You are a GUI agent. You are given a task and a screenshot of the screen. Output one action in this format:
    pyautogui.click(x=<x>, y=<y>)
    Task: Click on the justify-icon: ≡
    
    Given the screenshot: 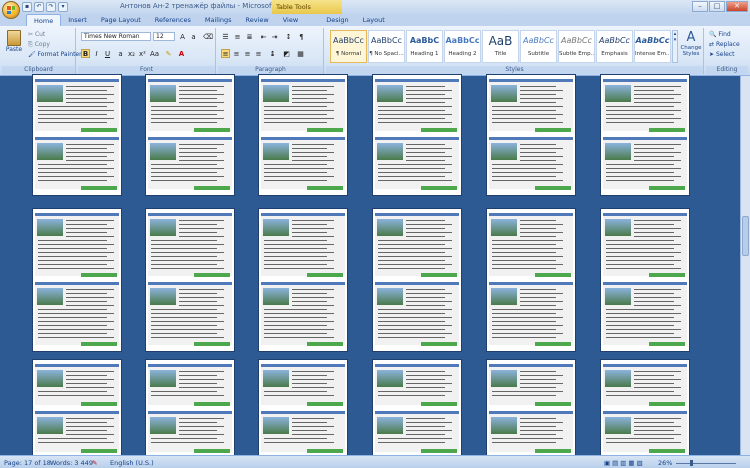 What is the action you would take?
    pyautogui.click(x=258, y=53)
    